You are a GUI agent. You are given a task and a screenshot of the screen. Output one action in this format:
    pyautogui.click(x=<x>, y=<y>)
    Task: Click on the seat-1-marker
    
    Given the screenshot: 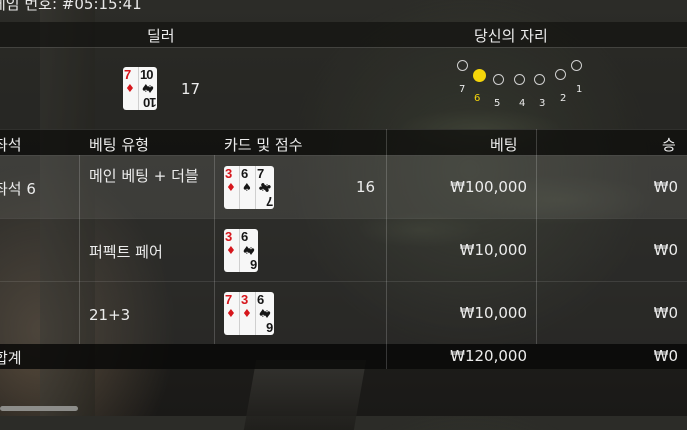 What is the action you would take?
    pyautogui.click(x=576, y=65)
    